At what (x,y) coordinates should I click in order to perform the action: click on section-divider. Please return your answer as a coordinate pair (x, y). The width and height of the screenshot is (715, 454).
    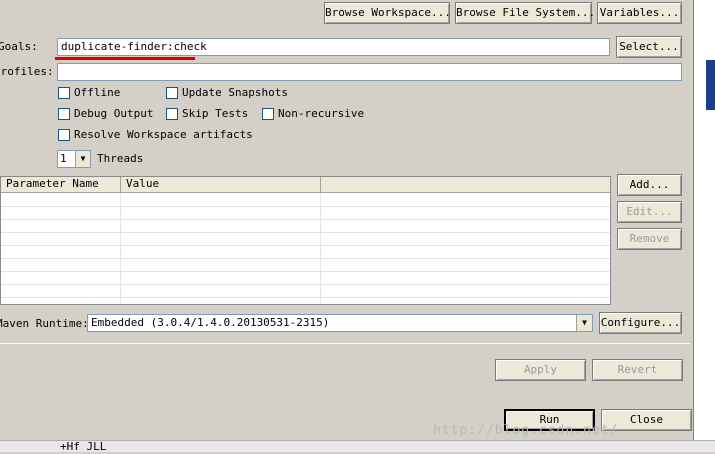
    Looking at the image, I should click on (345, 343).